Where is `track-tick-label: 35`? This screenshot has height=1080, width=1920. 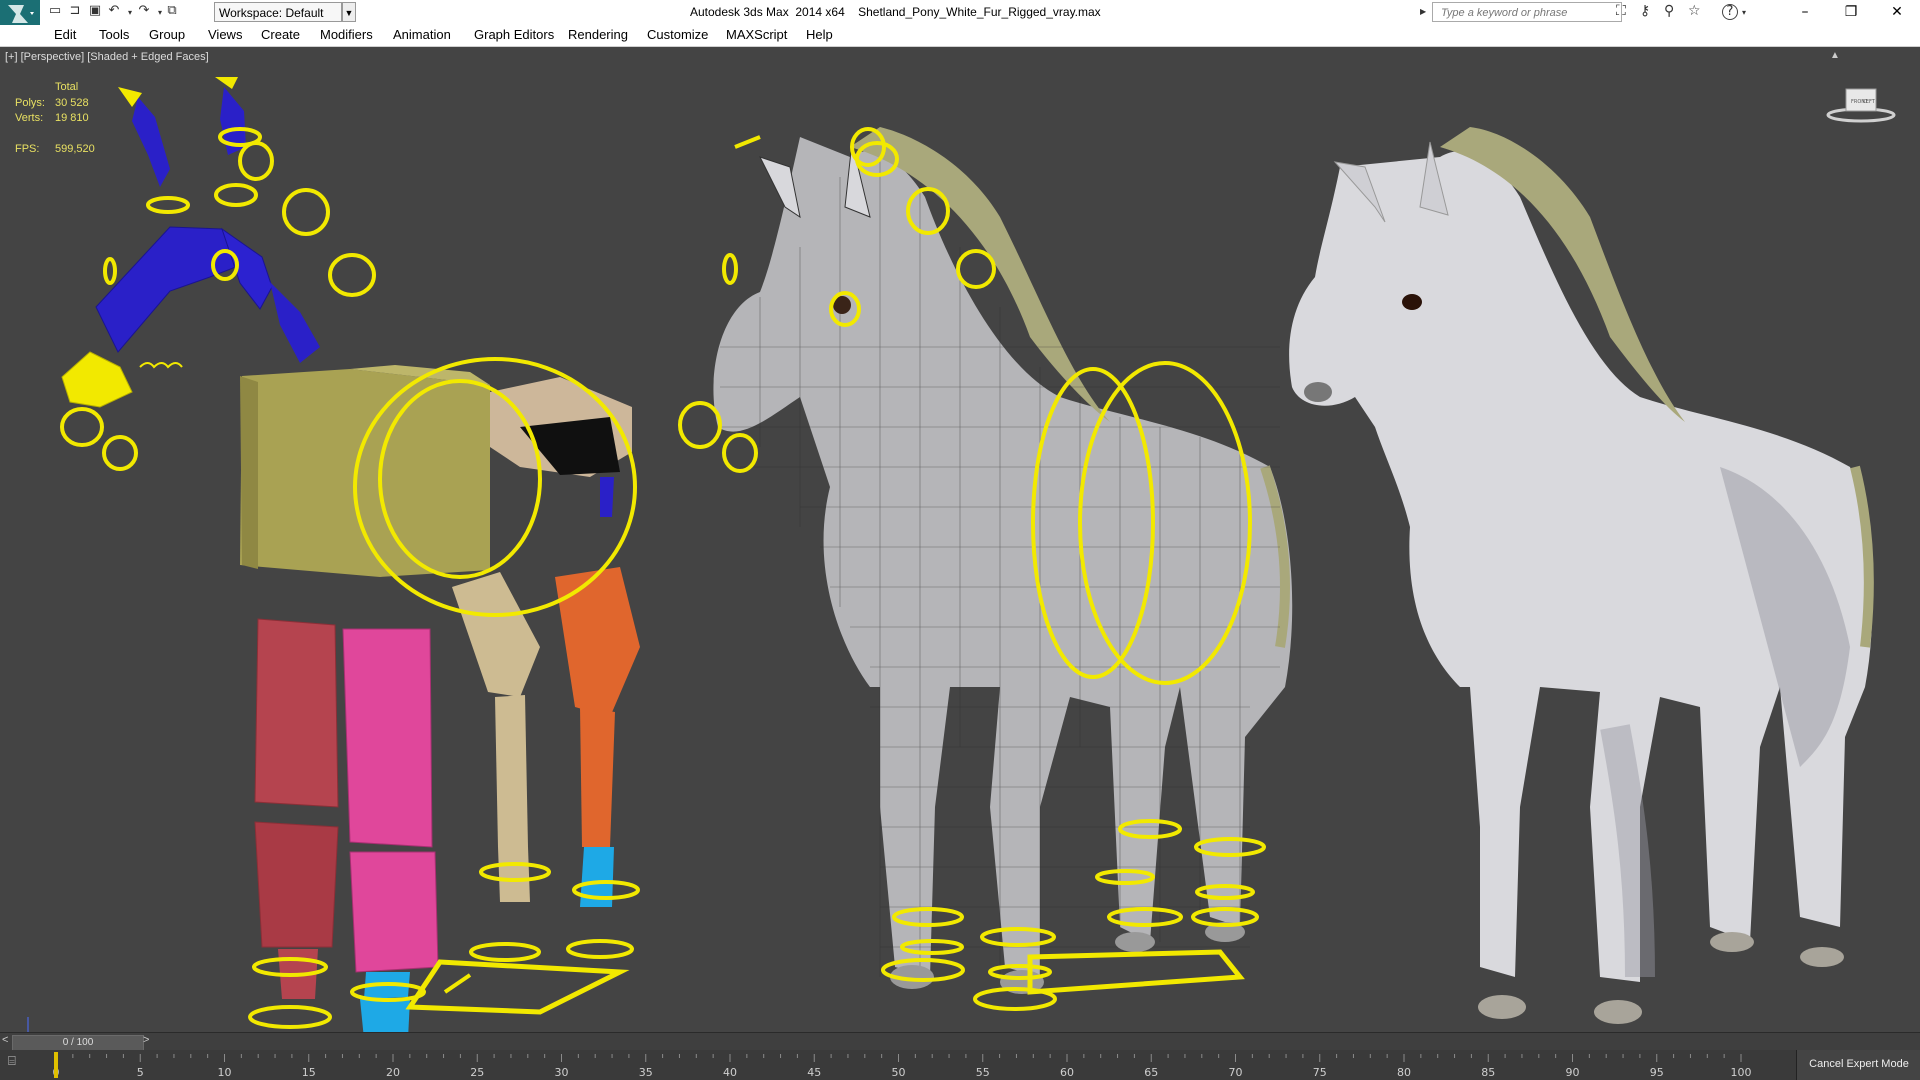 track-tick-label: 35 is located at coordinates (646, 1072).